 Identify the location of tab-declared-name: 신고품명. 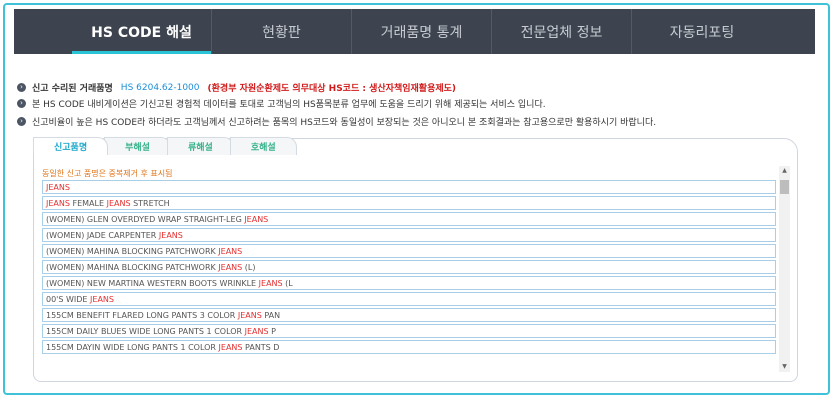
(71, 146).